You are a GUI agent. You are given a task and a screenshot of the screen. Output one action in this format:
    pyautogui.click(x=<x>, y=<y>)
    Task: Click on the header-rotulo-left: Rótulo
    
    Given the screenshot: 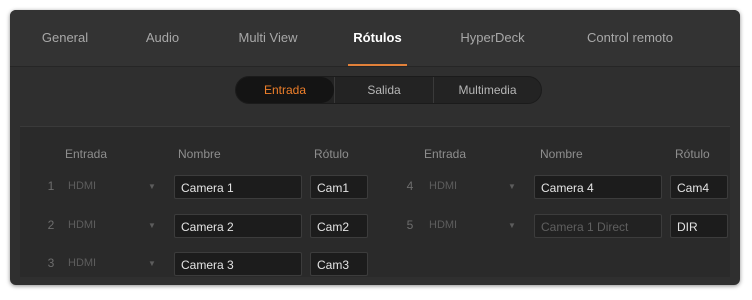 What is the action you would take?
    pyautogui.click(x=331, y=154)
    